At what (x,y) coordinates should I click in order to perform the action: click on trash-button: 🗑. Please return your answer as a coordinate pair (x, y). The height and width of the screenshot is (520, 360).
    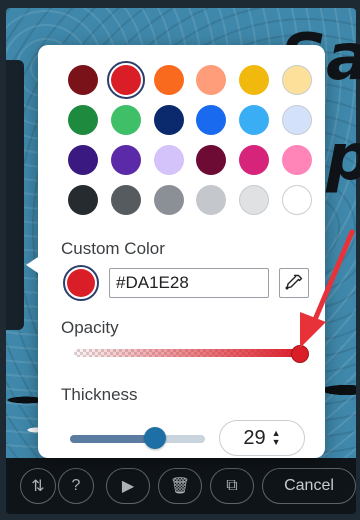
    Looking at the image, I should click on (180, 486).